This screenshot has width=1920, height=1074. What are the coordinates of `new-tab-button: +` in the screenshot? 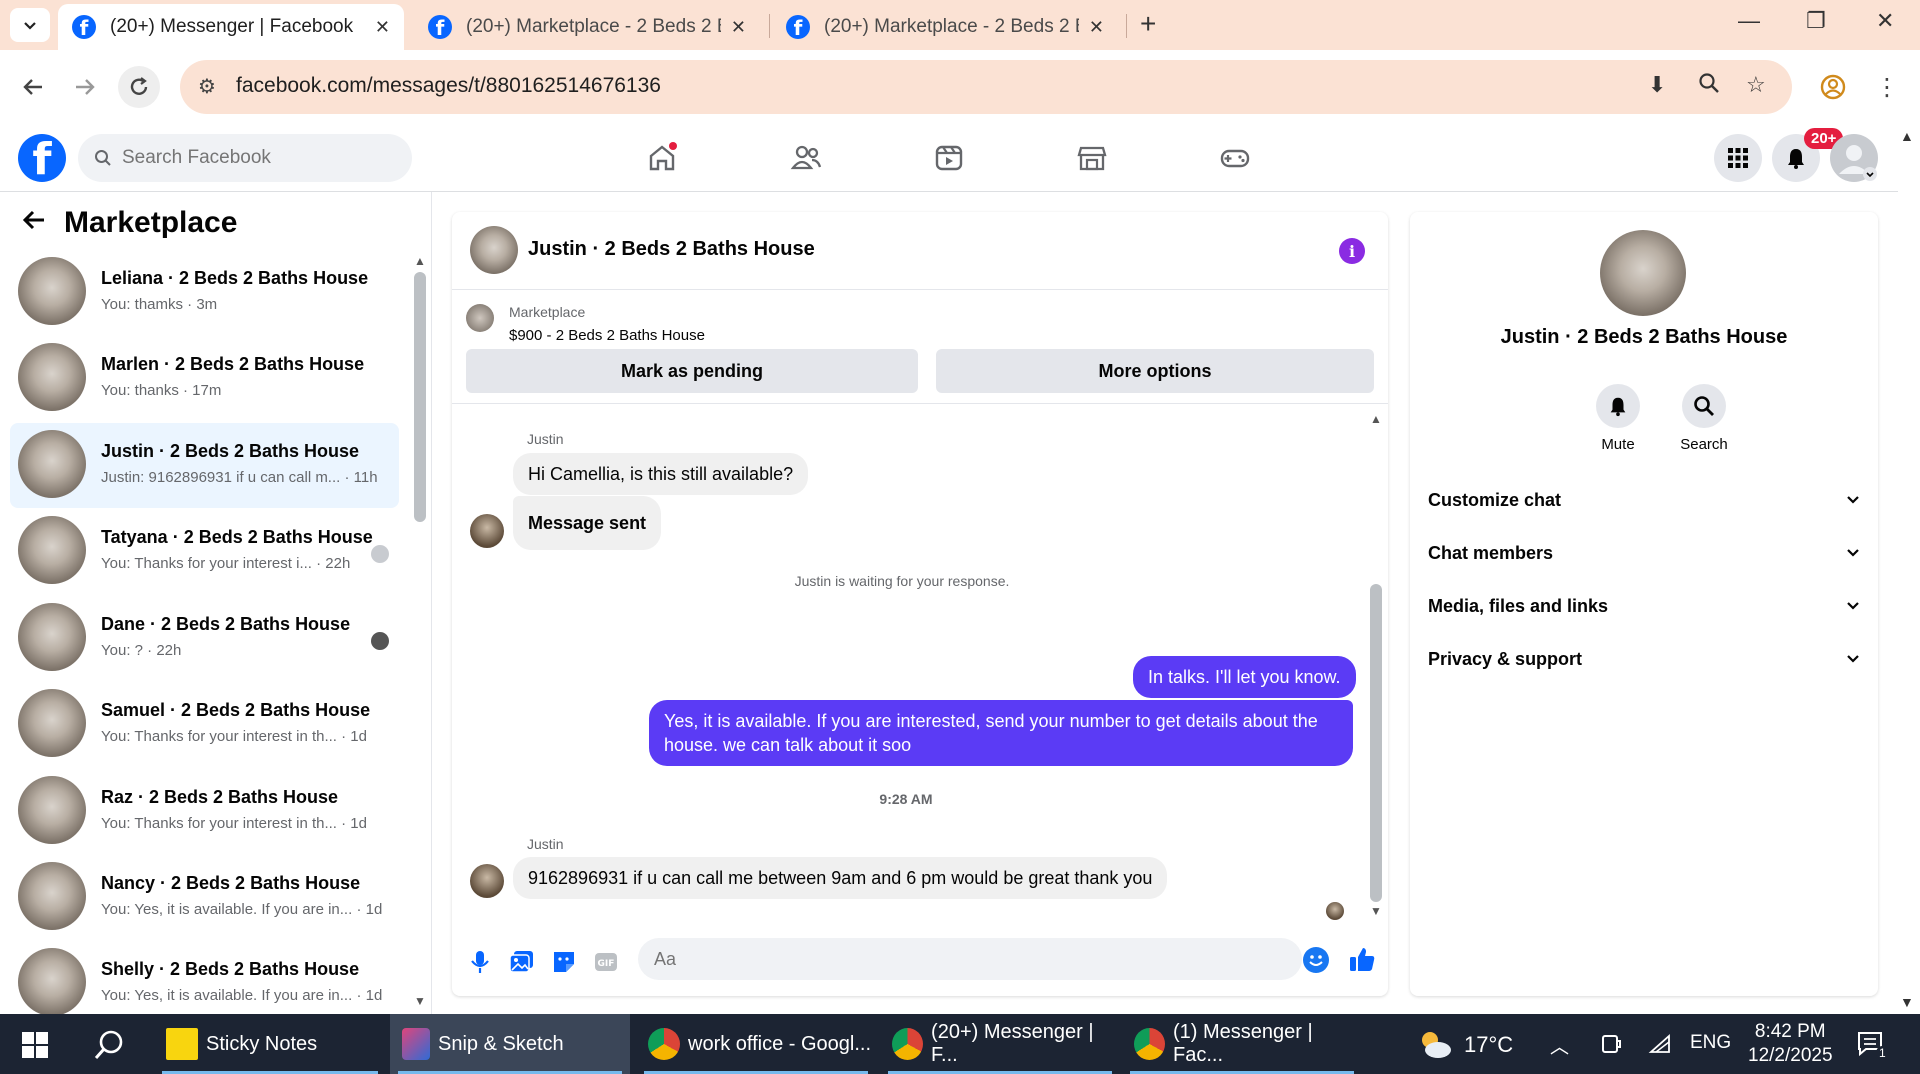 It's located at (1148, 24).